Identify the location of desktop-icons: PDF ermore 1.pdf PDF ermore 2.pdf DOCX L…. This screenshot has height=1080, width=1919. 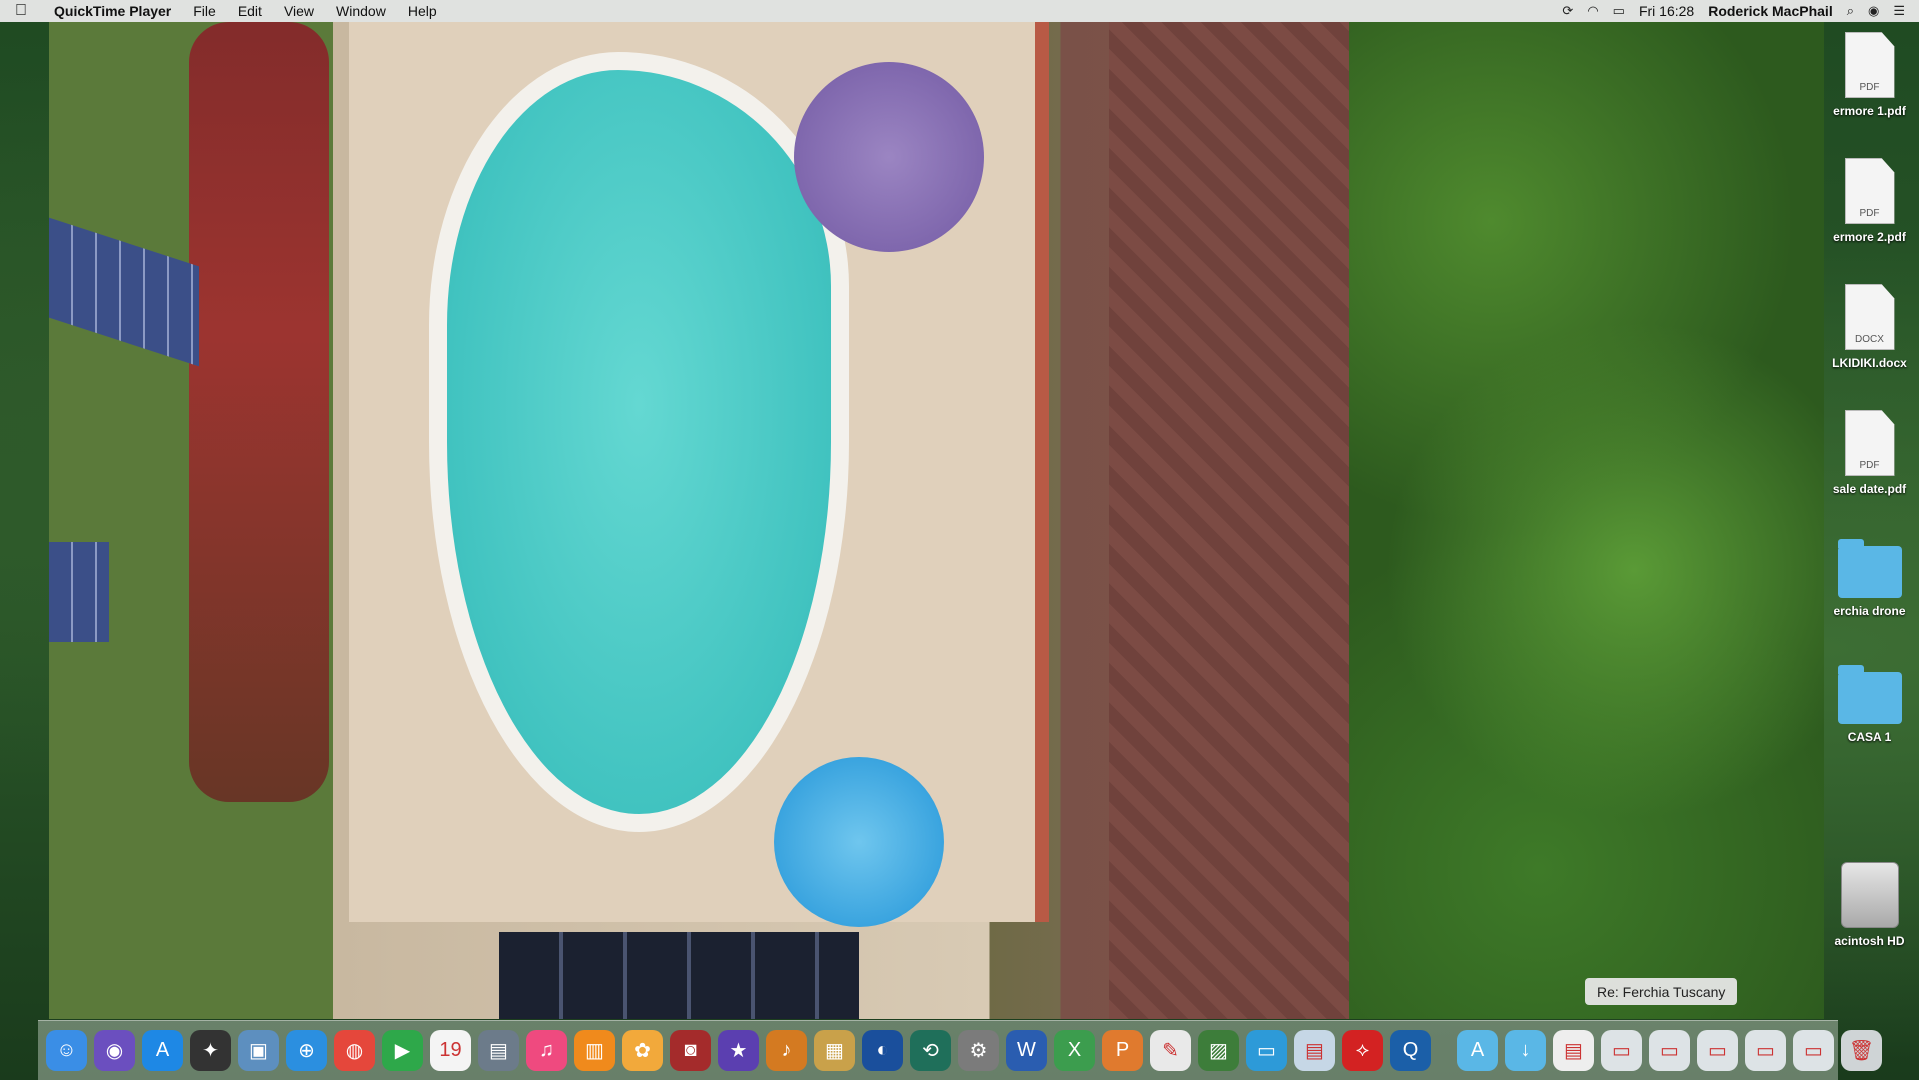
(1869, 506).